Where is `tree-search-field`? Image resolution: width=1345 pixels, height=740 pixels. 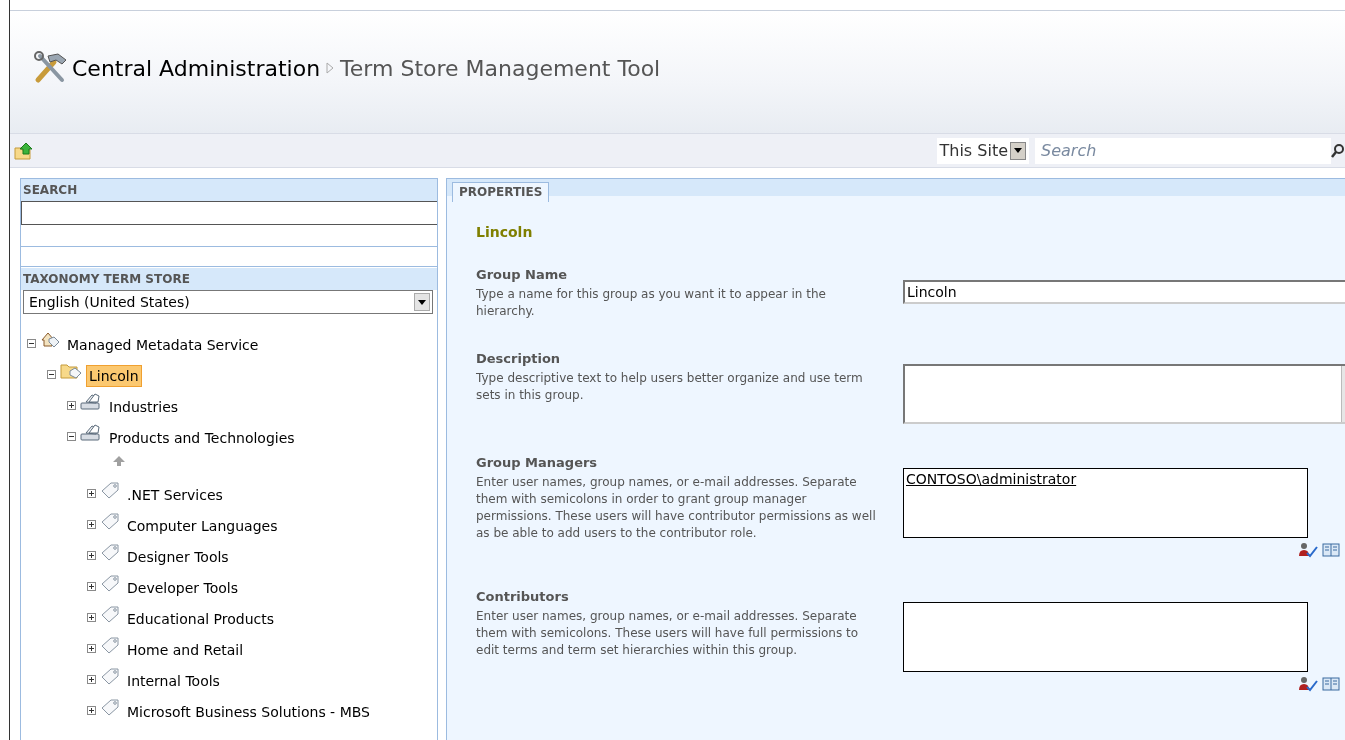 tree-search-field is located at coordinates (229, 213).